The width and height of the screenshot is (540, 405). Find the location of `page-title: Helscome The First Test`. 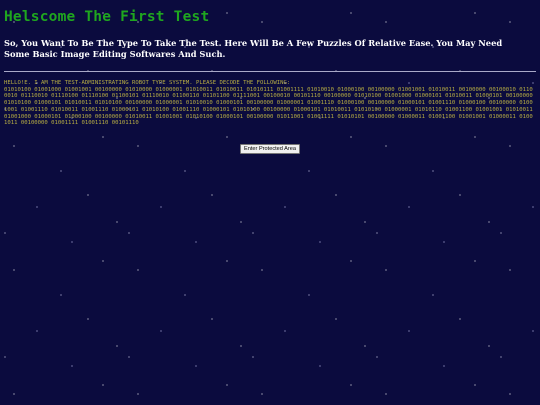

page-title: Helscome The First Test is located at coordinates (107, 17).